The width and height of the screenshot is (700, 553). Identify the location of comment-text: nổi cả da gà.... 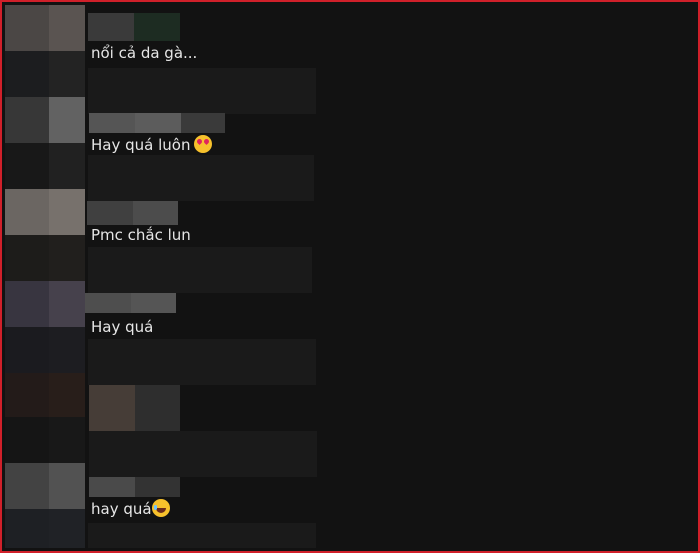
(144, 53).